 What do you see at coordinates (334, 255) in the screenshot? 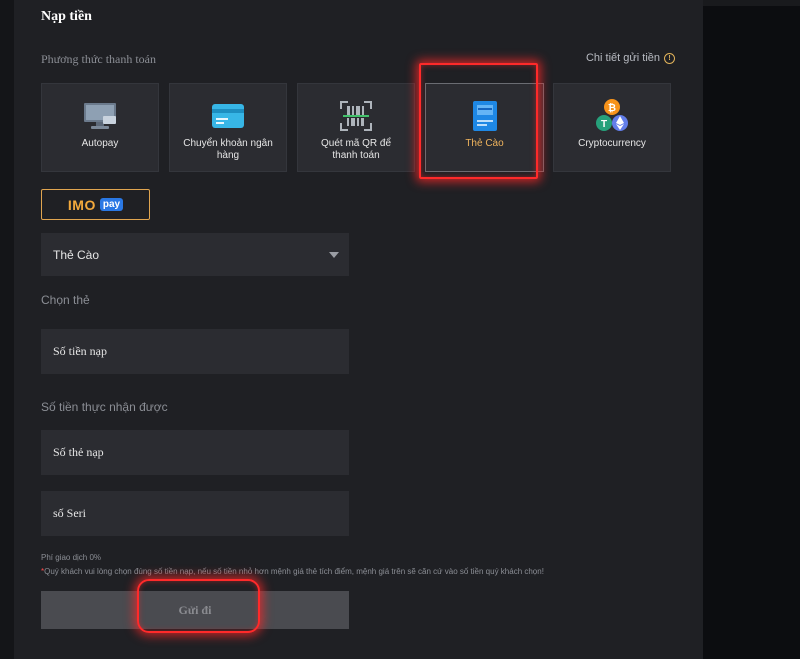
I see `chevron-down-icon` at bounding box center [334, 255].